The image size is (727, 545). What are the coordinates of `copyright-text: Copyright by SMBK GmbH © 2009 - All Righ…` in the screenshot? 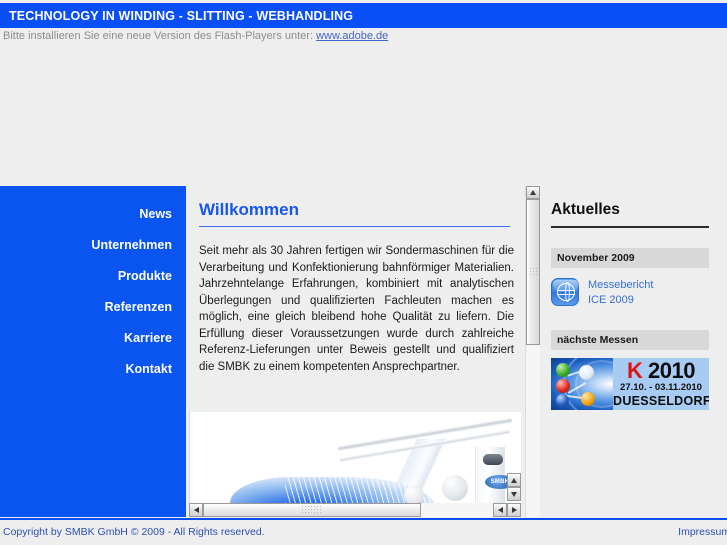 It's located at (134, 532).